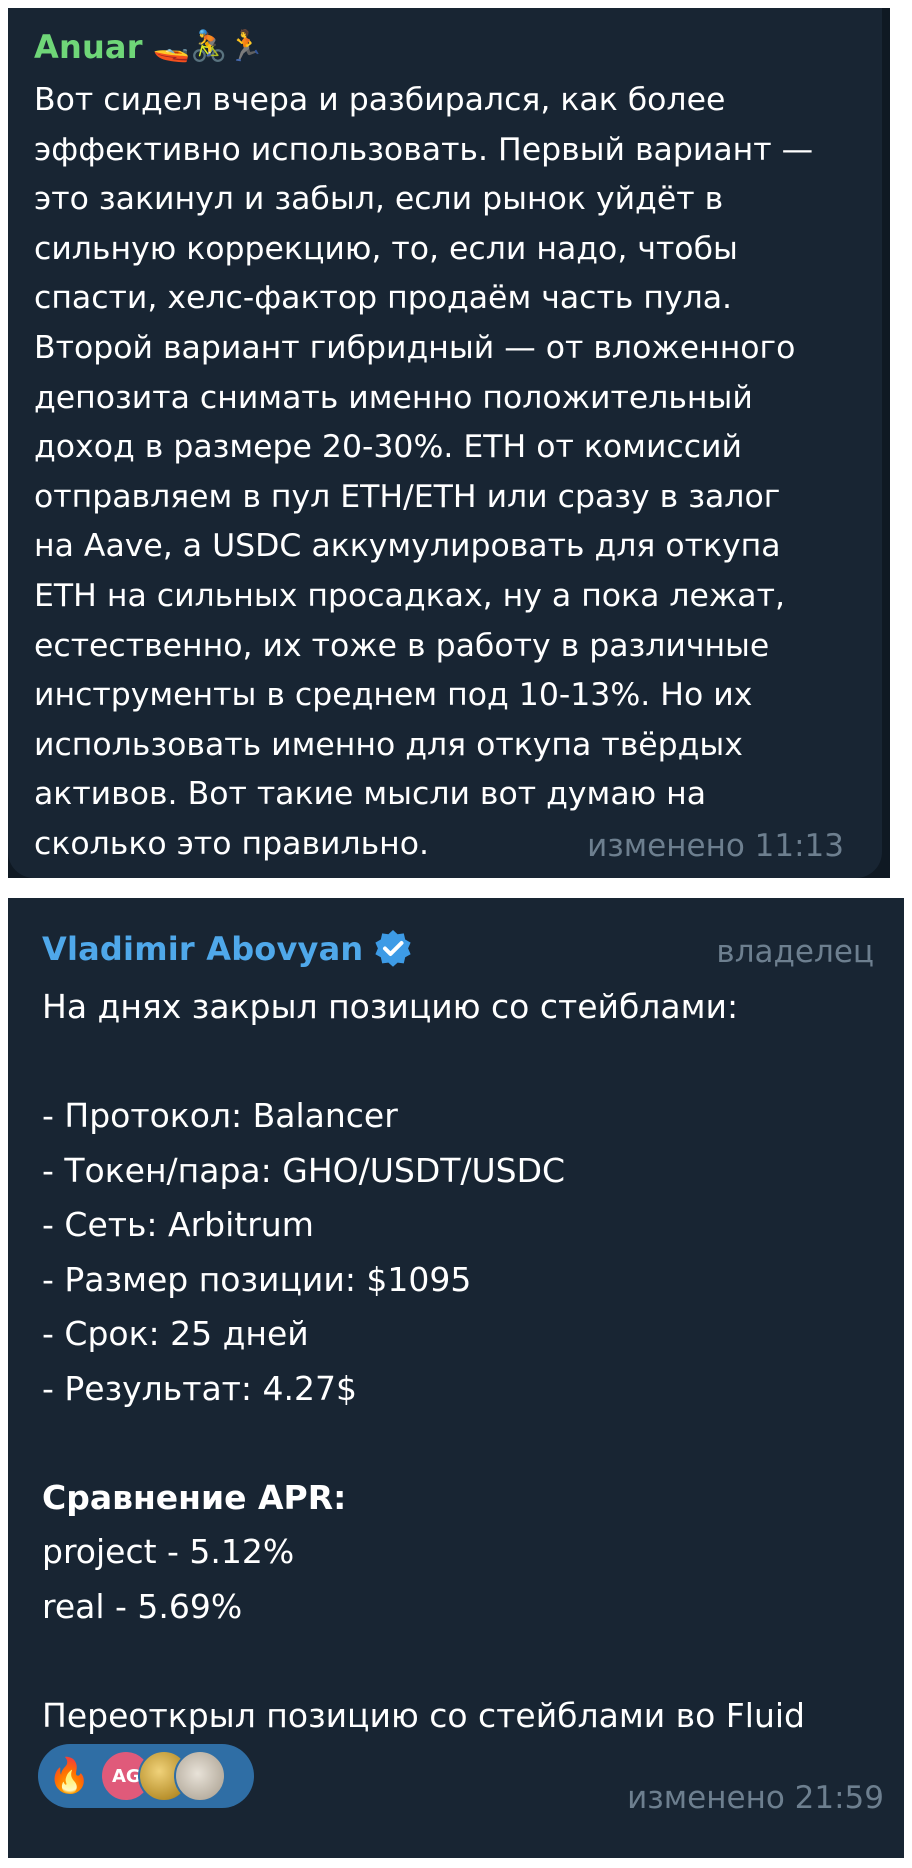 The image size is (912, 1868). What do you see at coordinates (390, 1006) in the screenshot?
I see `message-intro: На днях закрыл позицию со стейблами:` at bounding box center [390, 1006].